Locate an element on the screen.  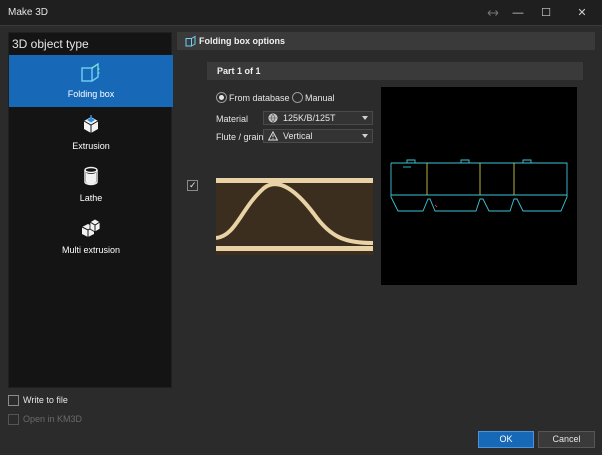
box-dieline-preview is located at coordinates (479, 185).